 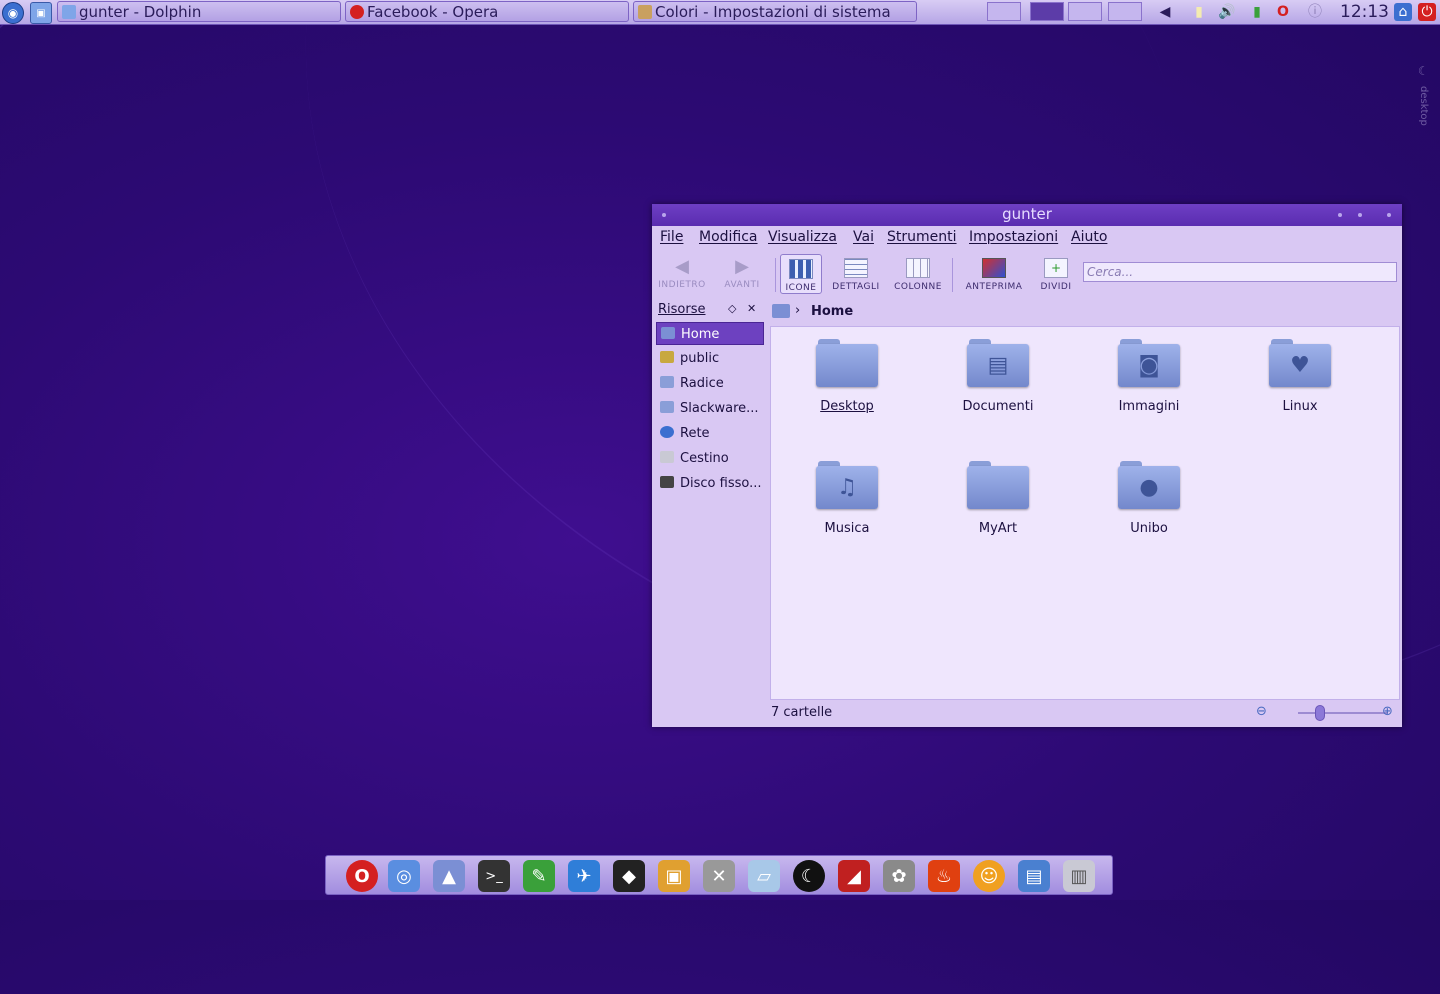 What do you see at coordinates (667, 482) in the screenshot?
I see `hard-disk-icon` at bounding box center [667, 482].